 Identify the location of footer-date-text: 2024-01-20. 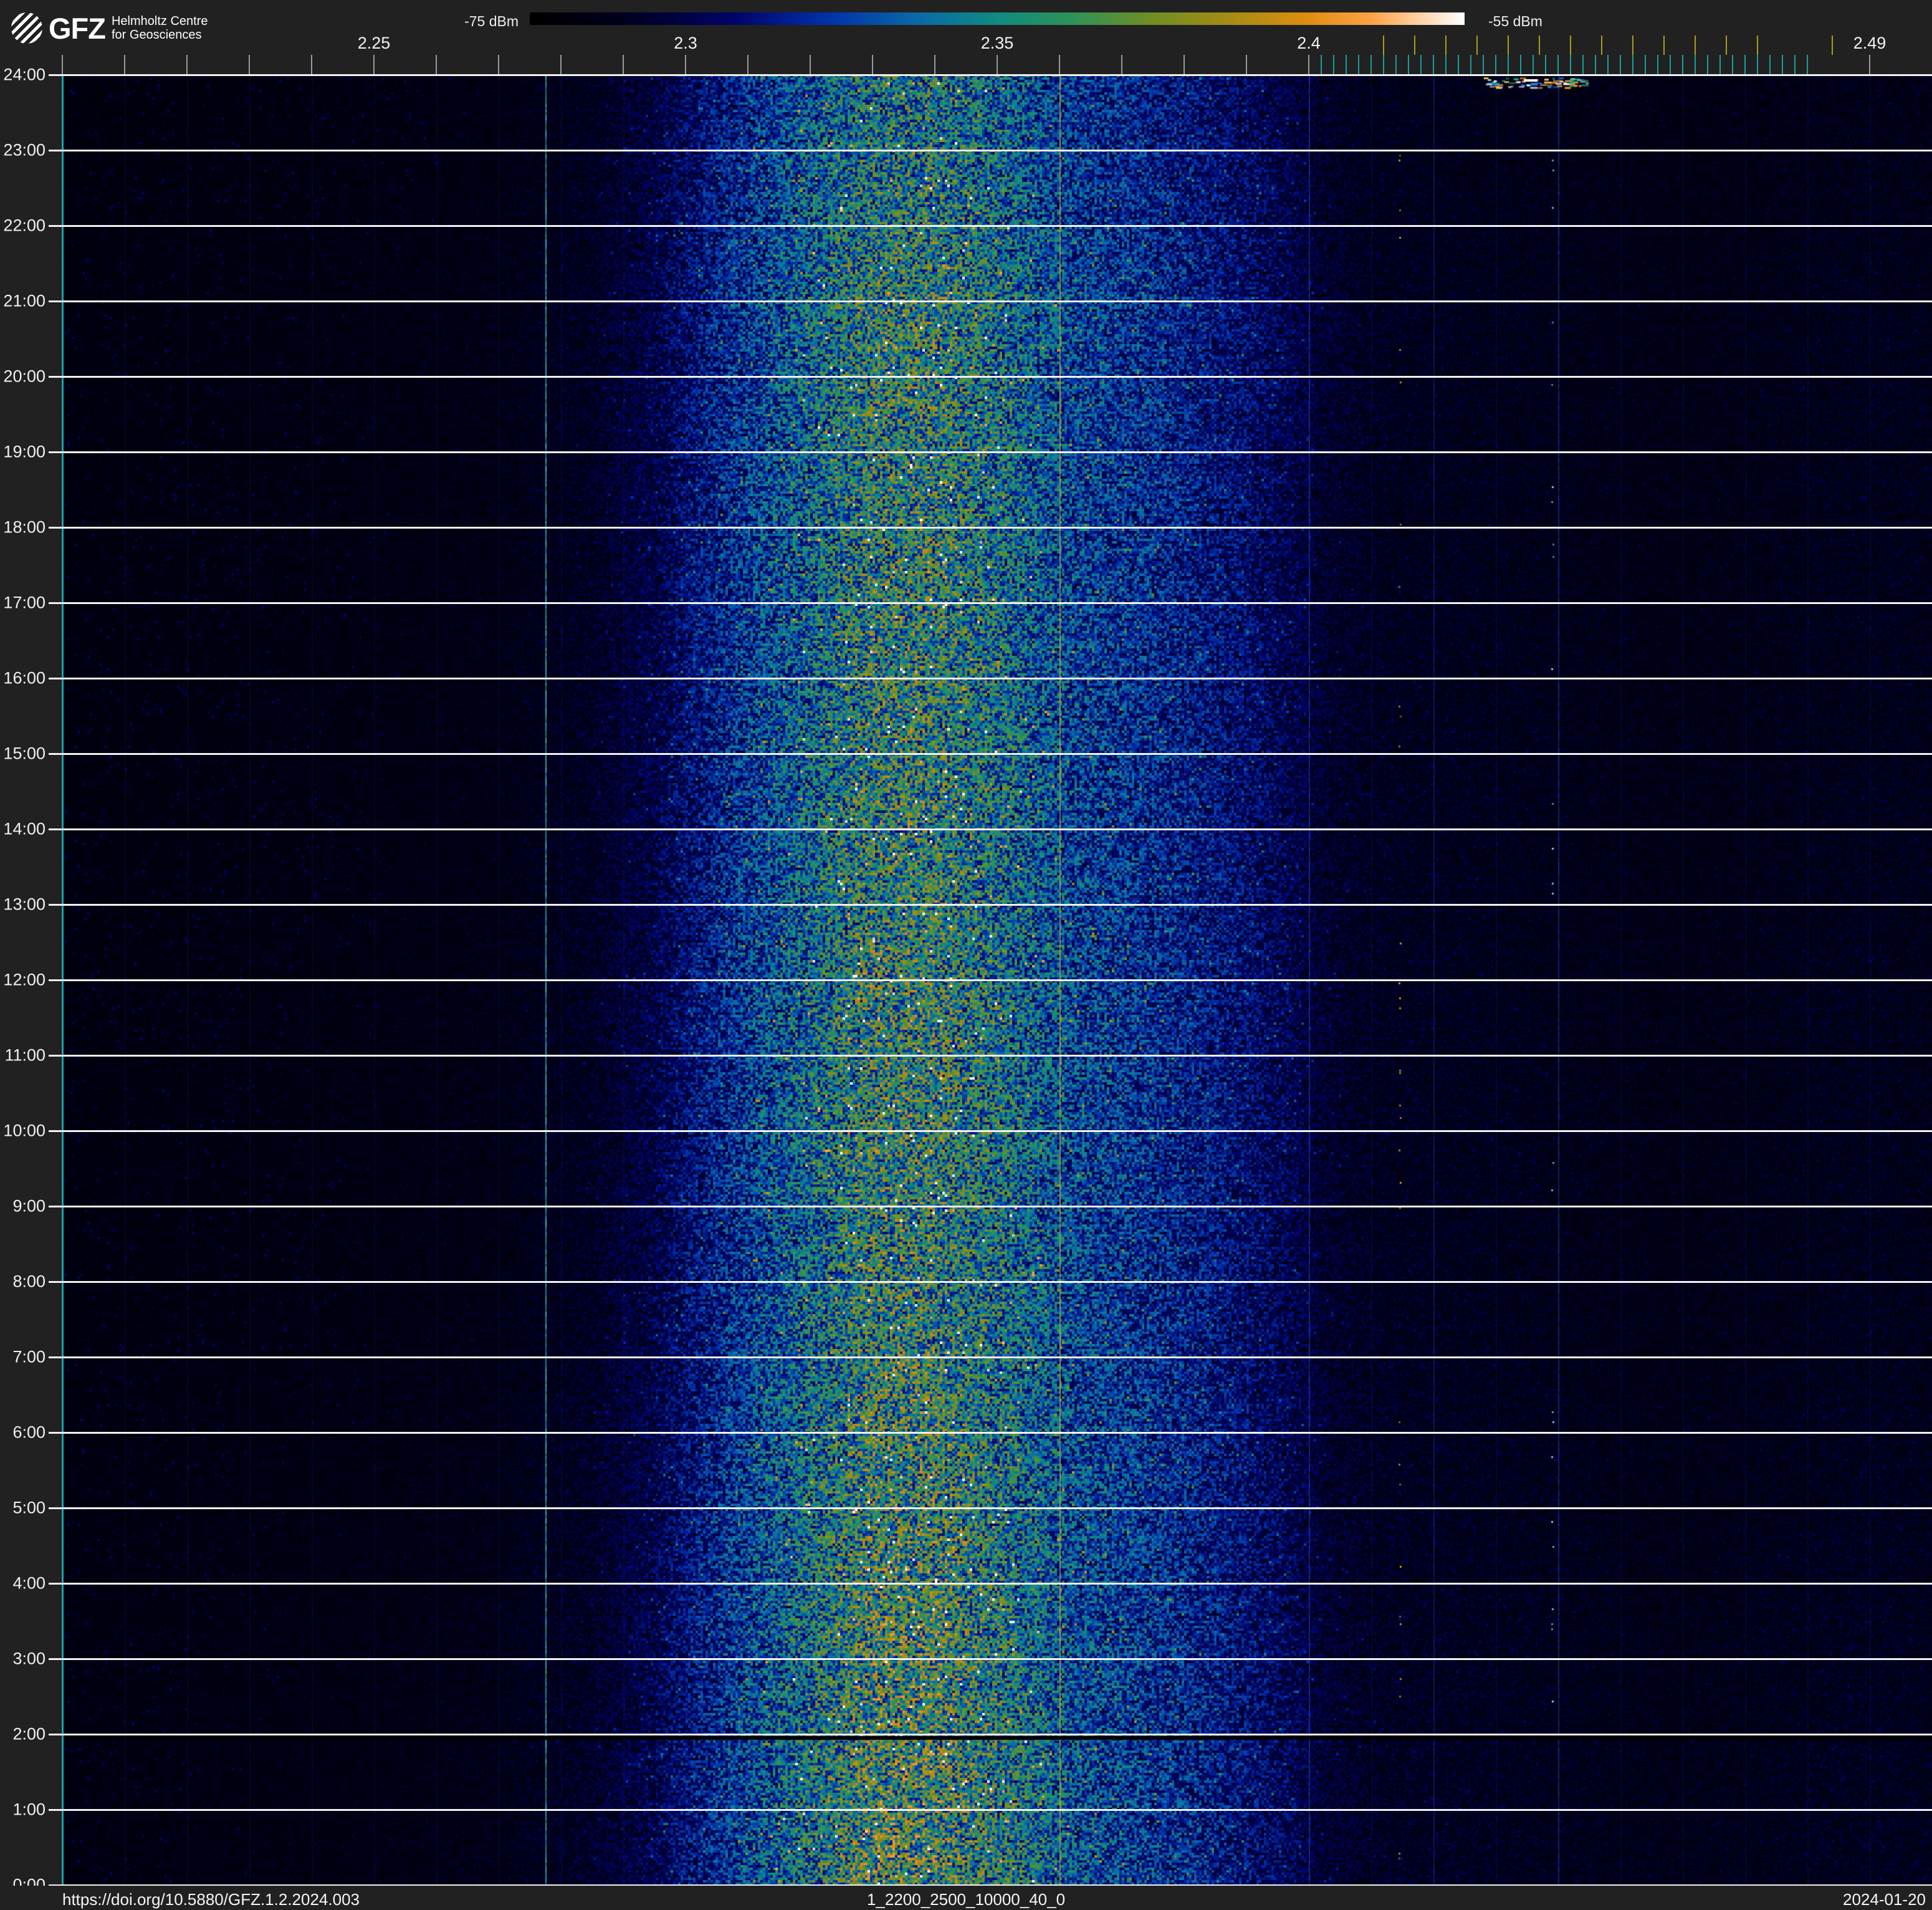
(1884, 1899).